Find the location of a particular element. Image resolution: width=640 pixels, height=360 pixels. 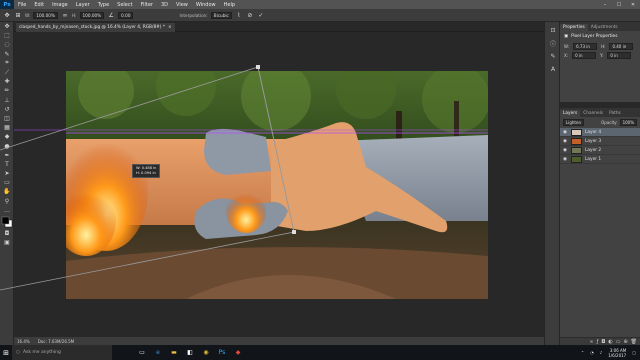

properties-xy-row: X: 0 in Y: 0 in is located at coordinates (600, 55).